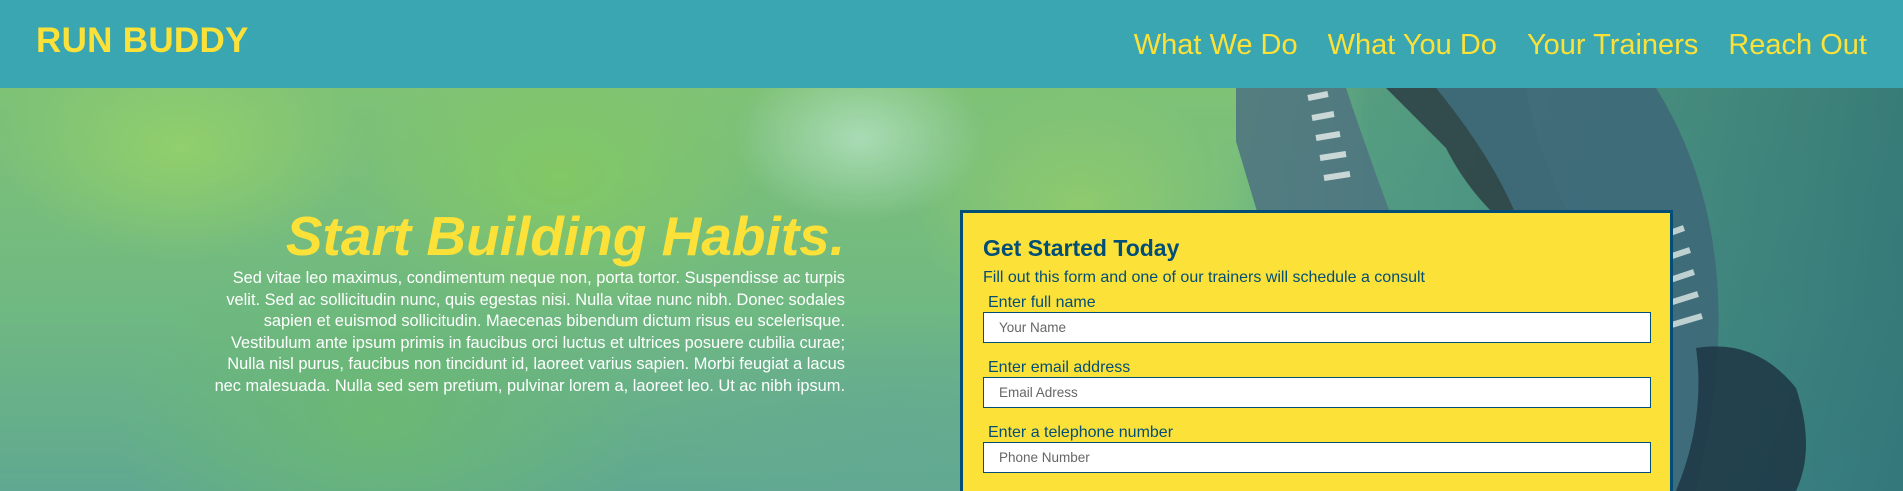 The height and width of the screenshot is (491, 1903). I want to click on full-name-input, so click(1317, 327).